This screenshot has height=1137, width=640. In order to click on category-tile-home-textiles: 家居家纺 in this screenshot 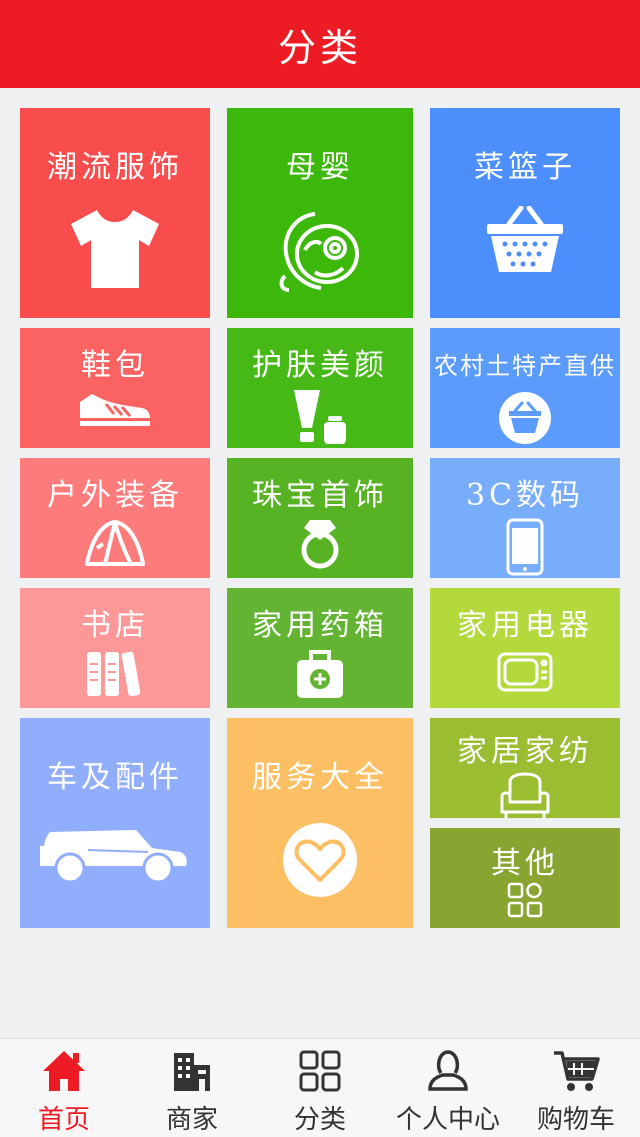, I will do `click(525, 768)`.